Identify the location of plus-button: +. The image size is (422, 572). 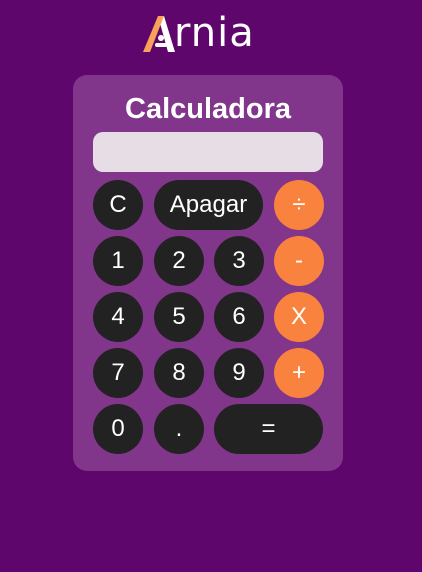
(299, 373).